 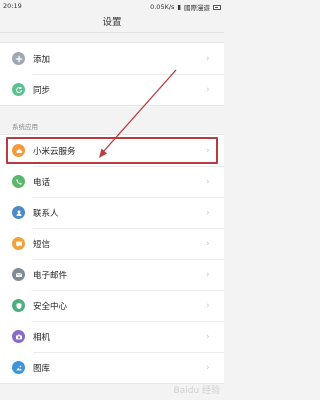 I want to click on row-label-sync: 同步, so click(x=42, y=90).